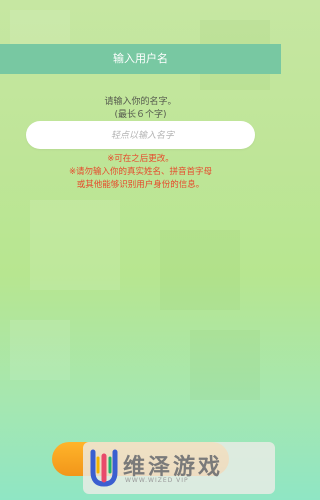  I want to click on note-line-2: ※请勿输入你的真实姓名、拼音首字母, so click(140, 172).